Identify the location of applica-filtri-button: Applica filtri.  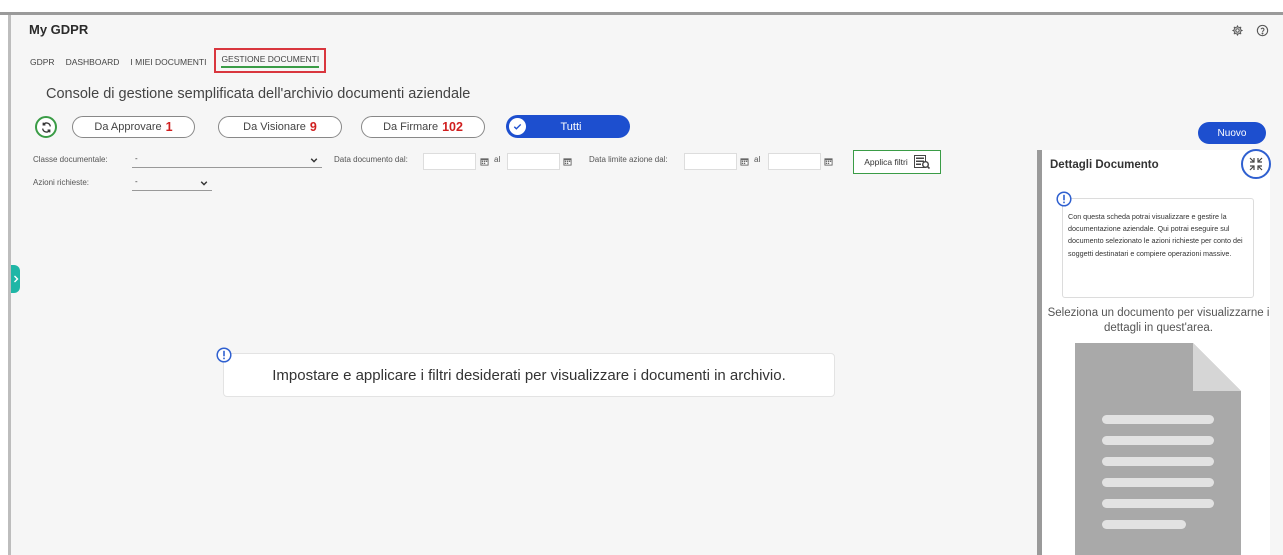
(897, 162).